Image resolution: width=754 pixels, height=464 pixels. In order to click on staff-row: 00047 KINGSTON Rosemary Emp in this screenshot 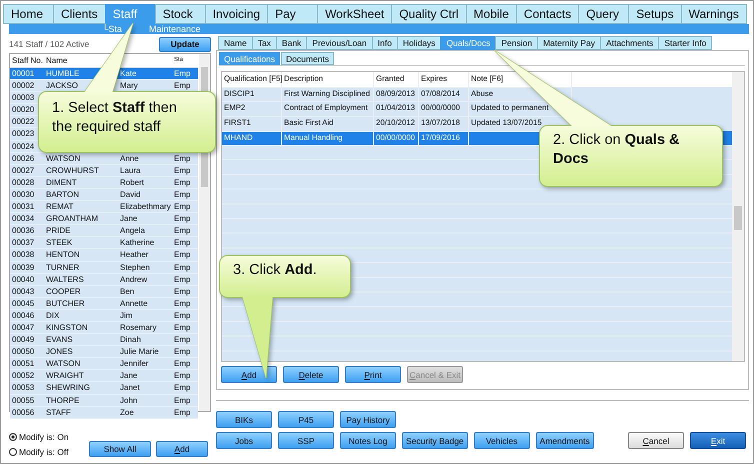, I will do `click(104, 328)`.